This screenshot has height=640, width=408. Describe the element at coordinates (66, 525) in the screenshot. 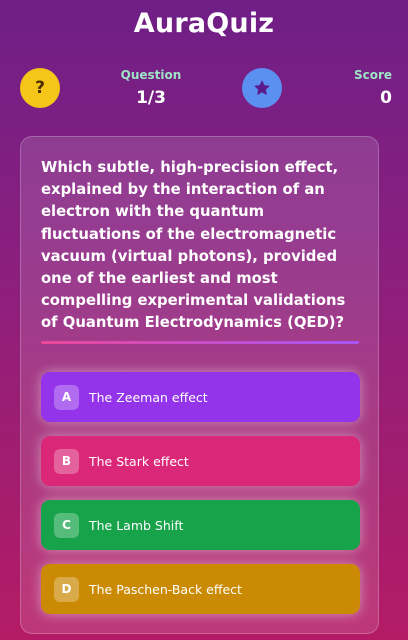

I see `option-letter-badge: C` at that location.